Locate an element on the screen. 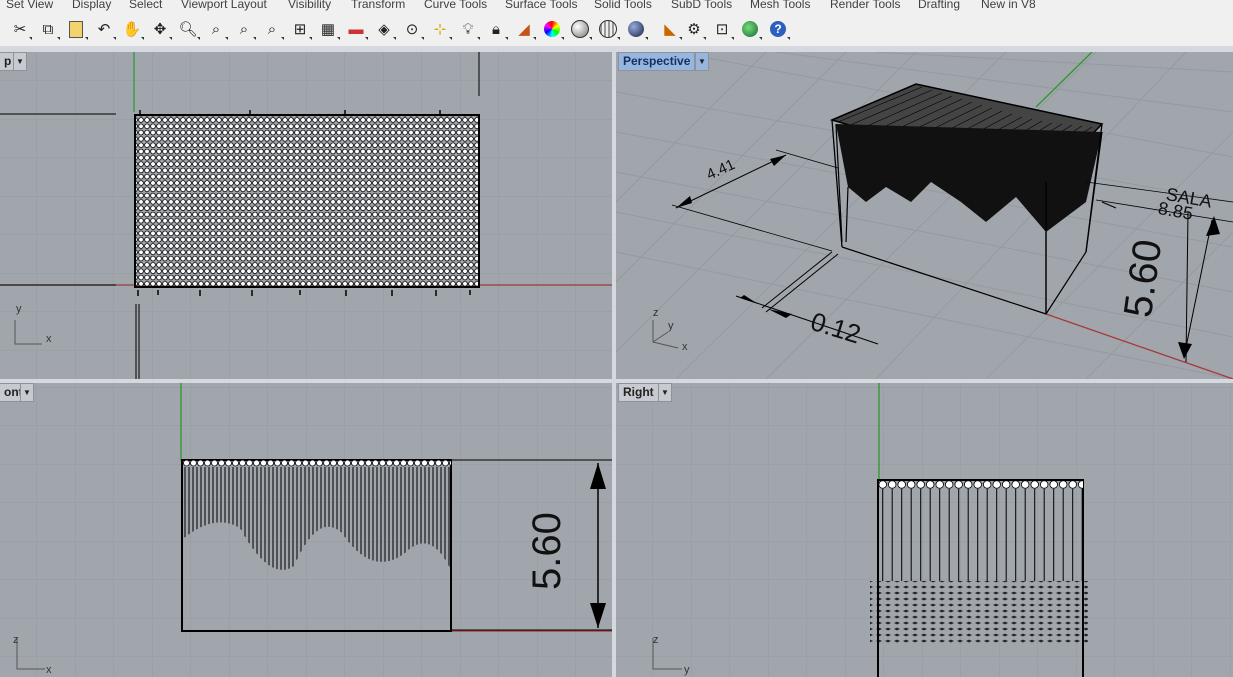 This screenshot has width=1233, height=677. menu-solid-tools: Solid Tools is located at coordinates (623, 5).